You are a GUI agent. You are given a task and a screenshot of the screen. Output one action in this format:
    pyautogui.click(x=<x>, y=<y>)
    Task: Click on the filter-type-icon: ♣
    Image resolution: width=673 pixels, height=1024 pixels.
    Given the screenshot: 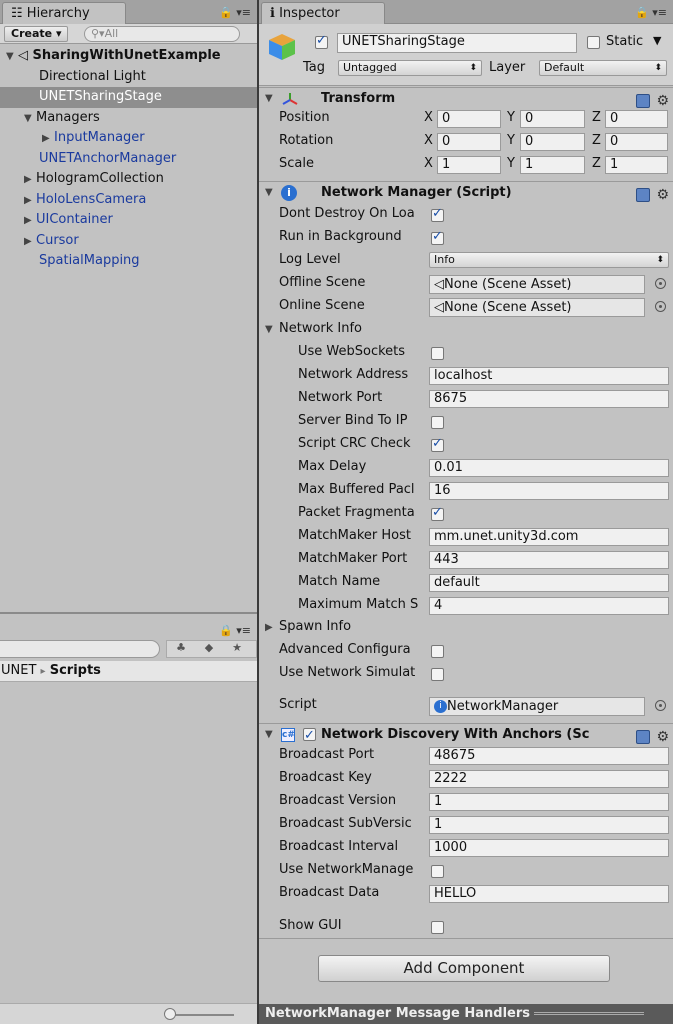 What is the action you would take?
    pyautogui.click(x=181, y=647)
    